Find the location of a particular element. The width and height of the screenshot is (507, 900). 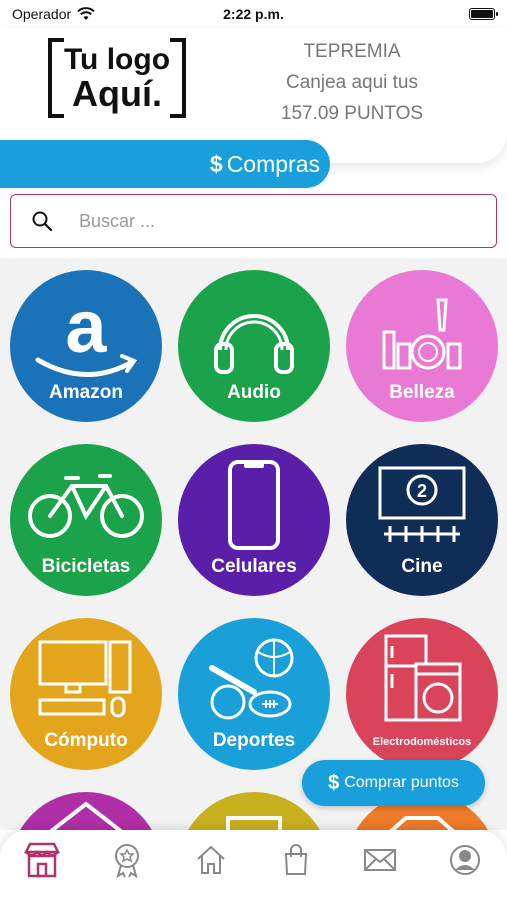

search-bar is located at coordinates (253, 221).